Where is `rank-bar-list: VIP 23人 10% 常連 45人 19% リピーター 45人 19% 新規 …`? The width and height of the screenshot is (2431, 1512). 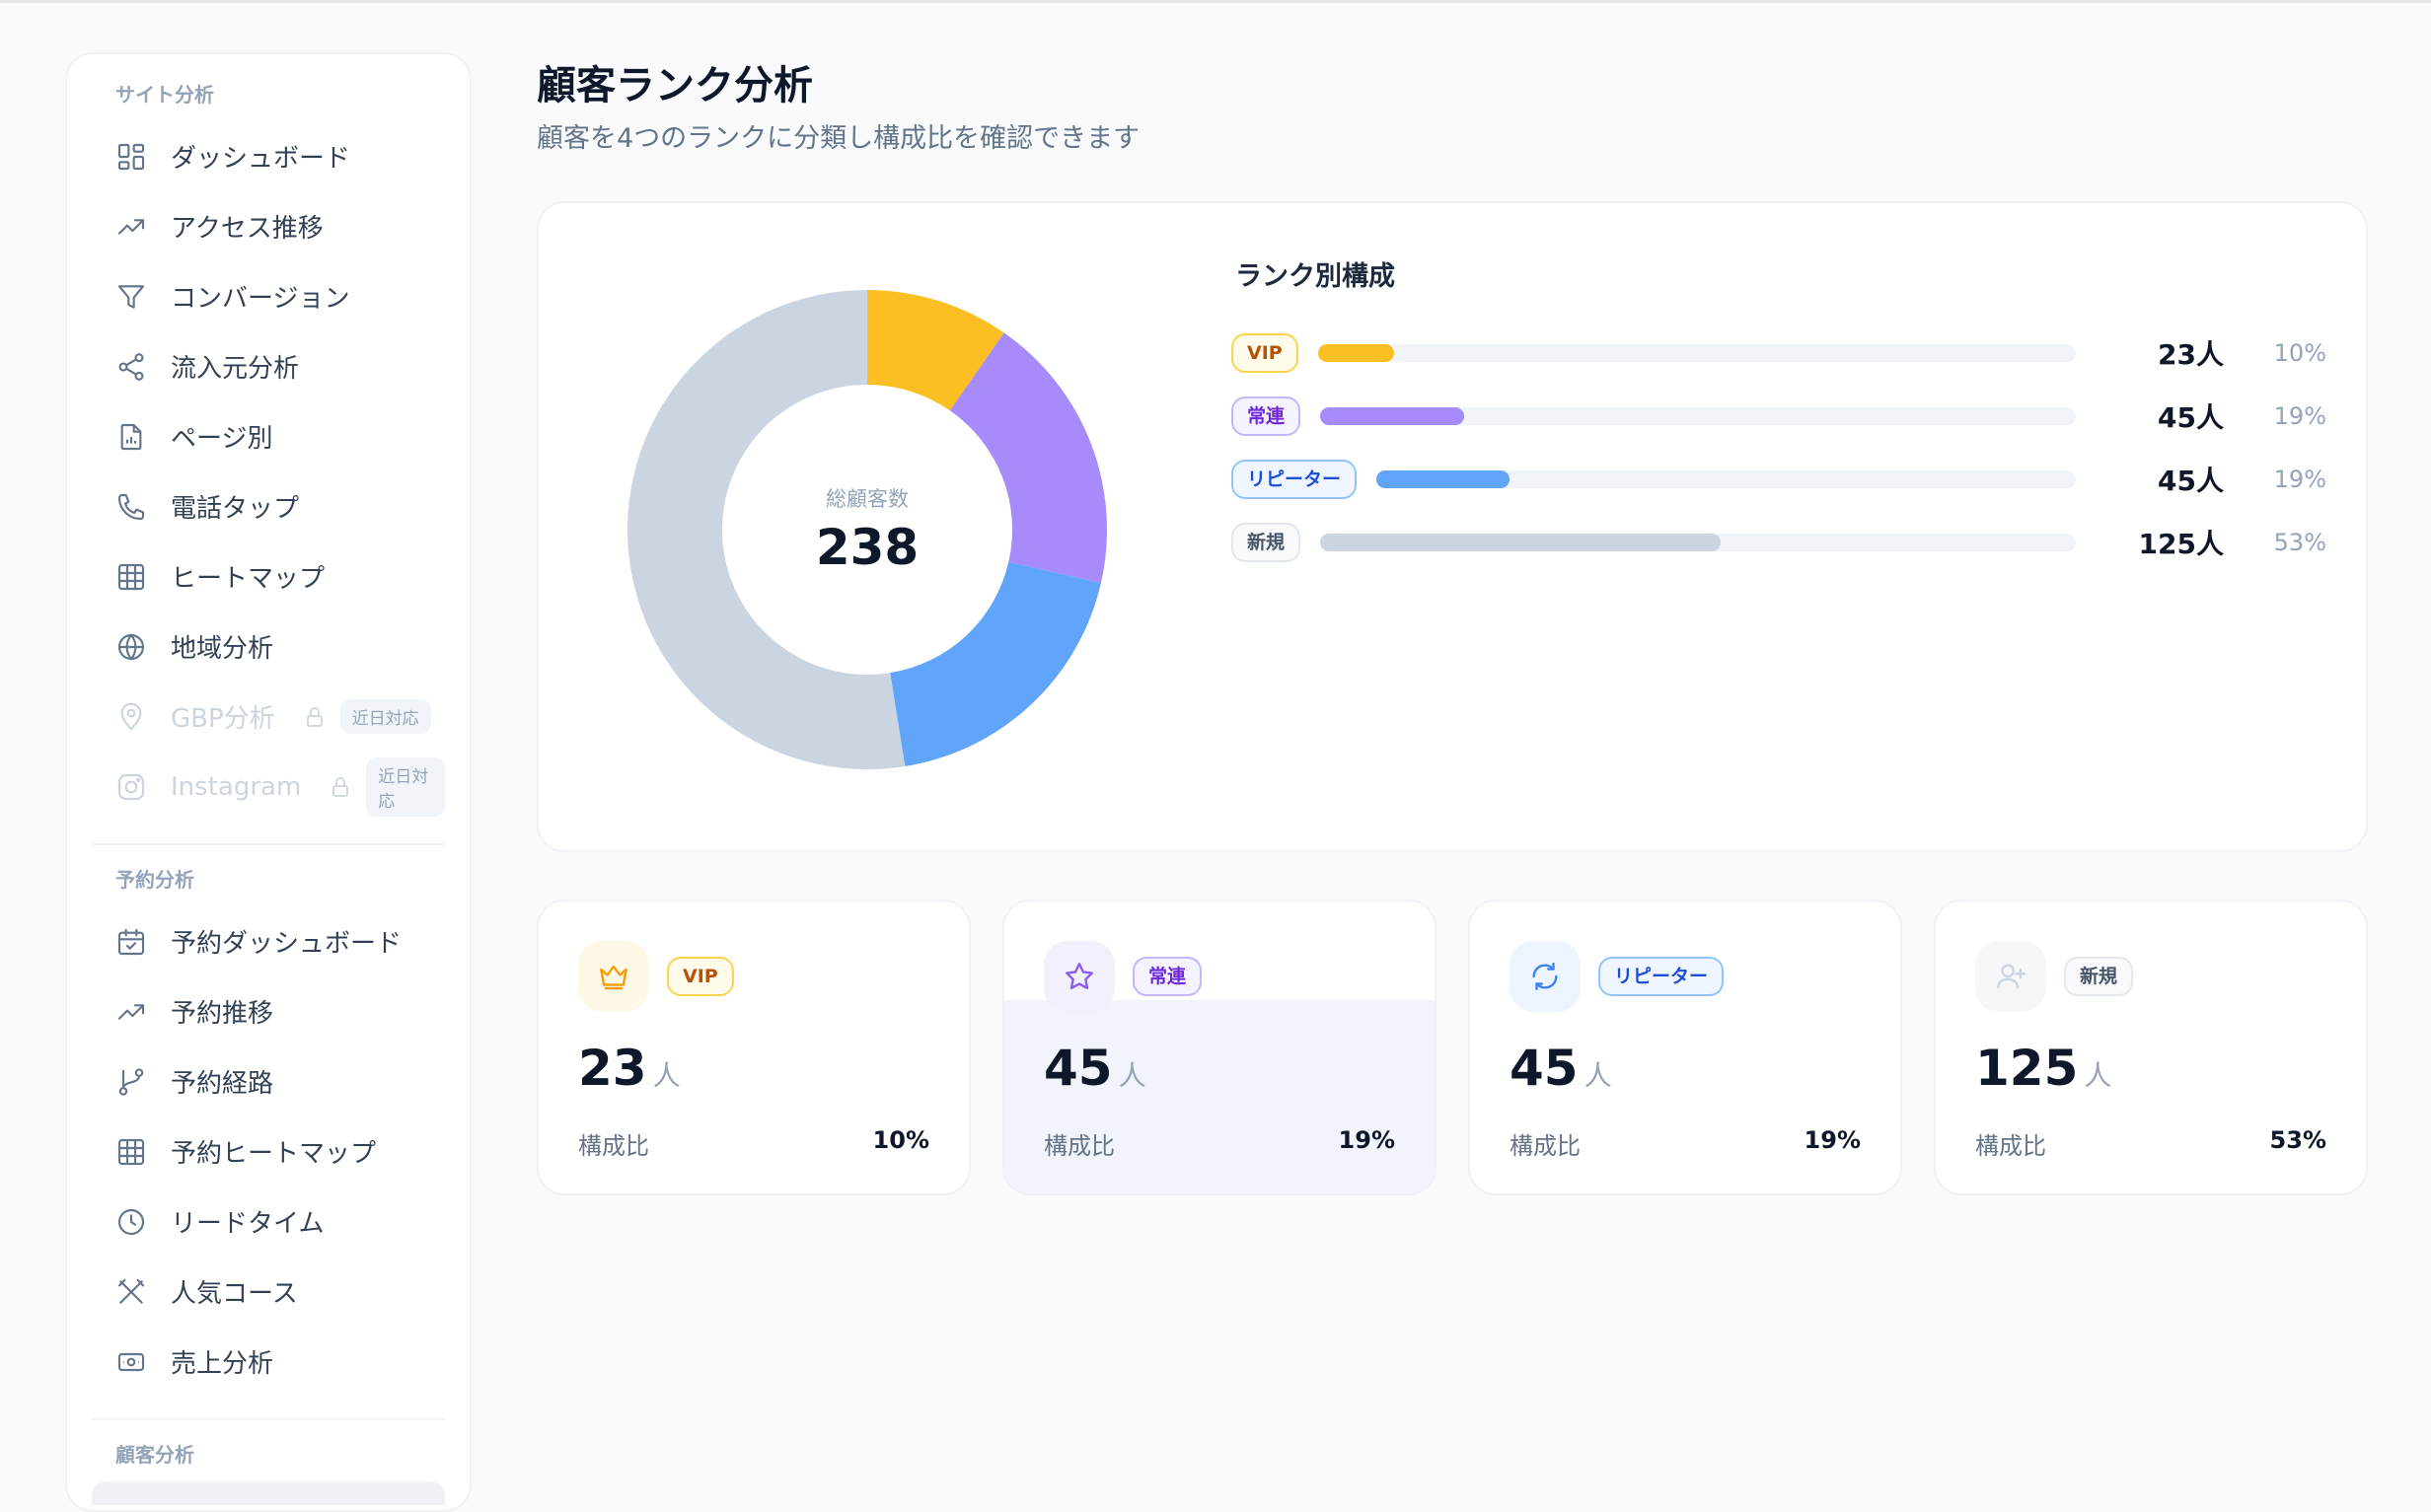
rank-bar-list: VIP 23人 10% 常連 45人 19% リピーター 45人 19% 新規 … is located at coordinates (1778, 448).